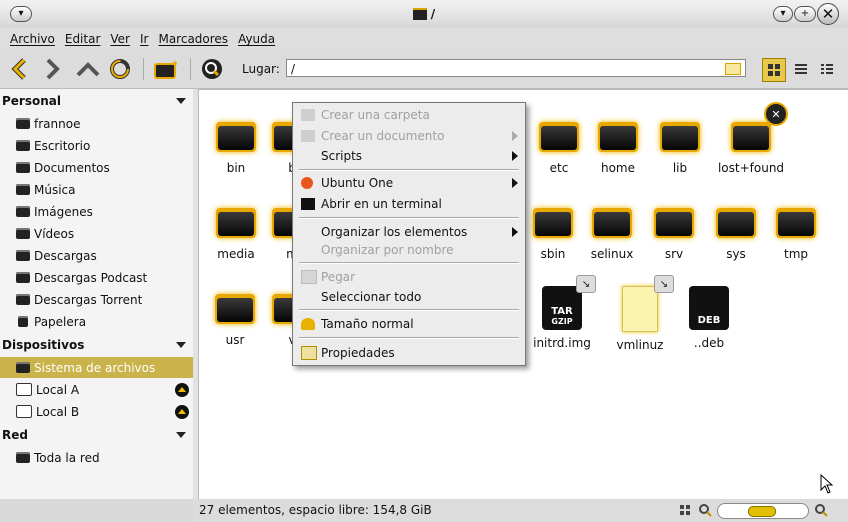 The width and height of the screenshot is (848, 522). I want to click on file-item-initrd: TAR GZIP initrd.img, so click(562, 318).